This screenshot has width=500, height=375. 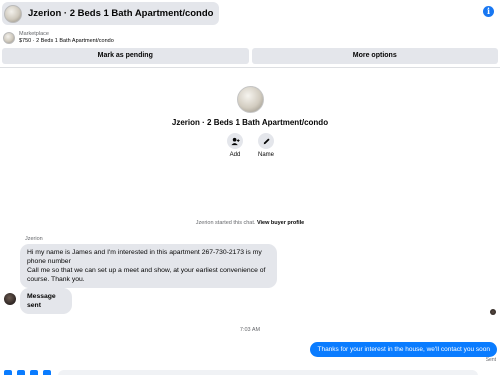 I want to click on sender-avatar, so click(x=10, y=299).